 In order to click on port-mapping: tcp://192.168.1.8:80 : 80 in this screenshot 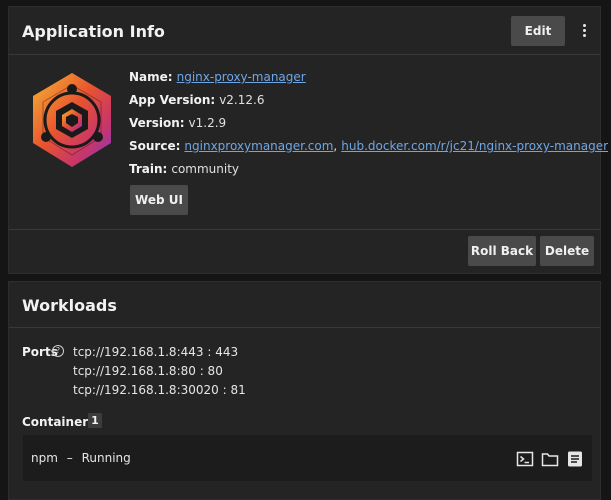, I will do `click(148, 371)`.